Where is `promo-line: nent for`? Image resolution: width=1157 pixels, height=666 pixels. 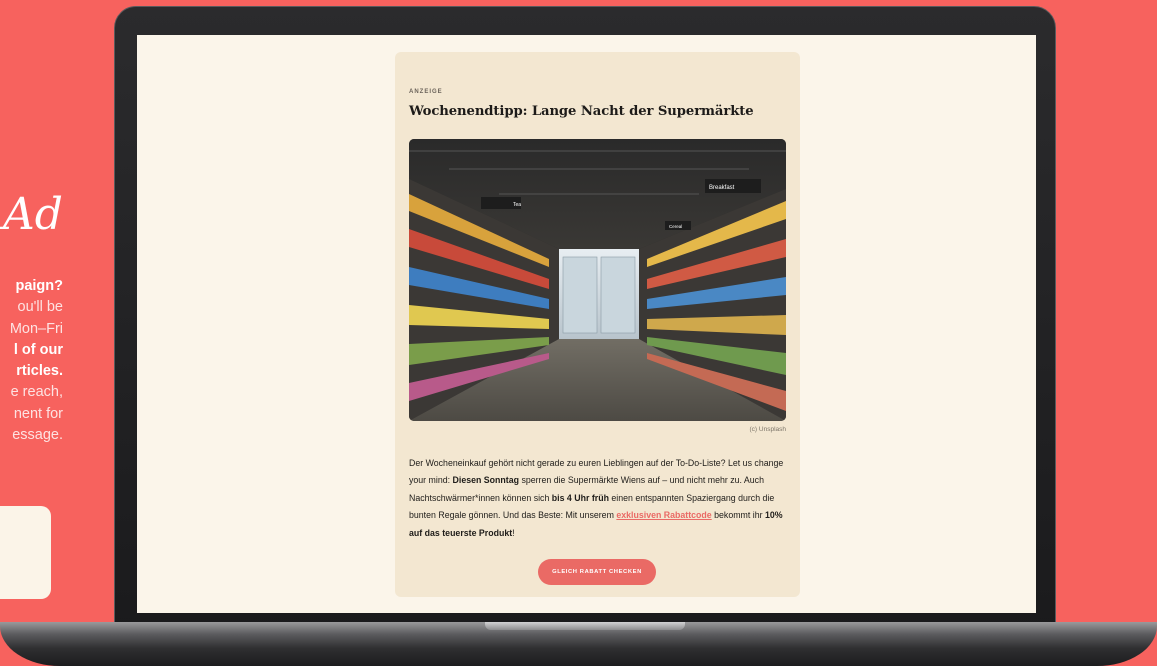 promo-line: nent for is located at coordinates (38, 413).